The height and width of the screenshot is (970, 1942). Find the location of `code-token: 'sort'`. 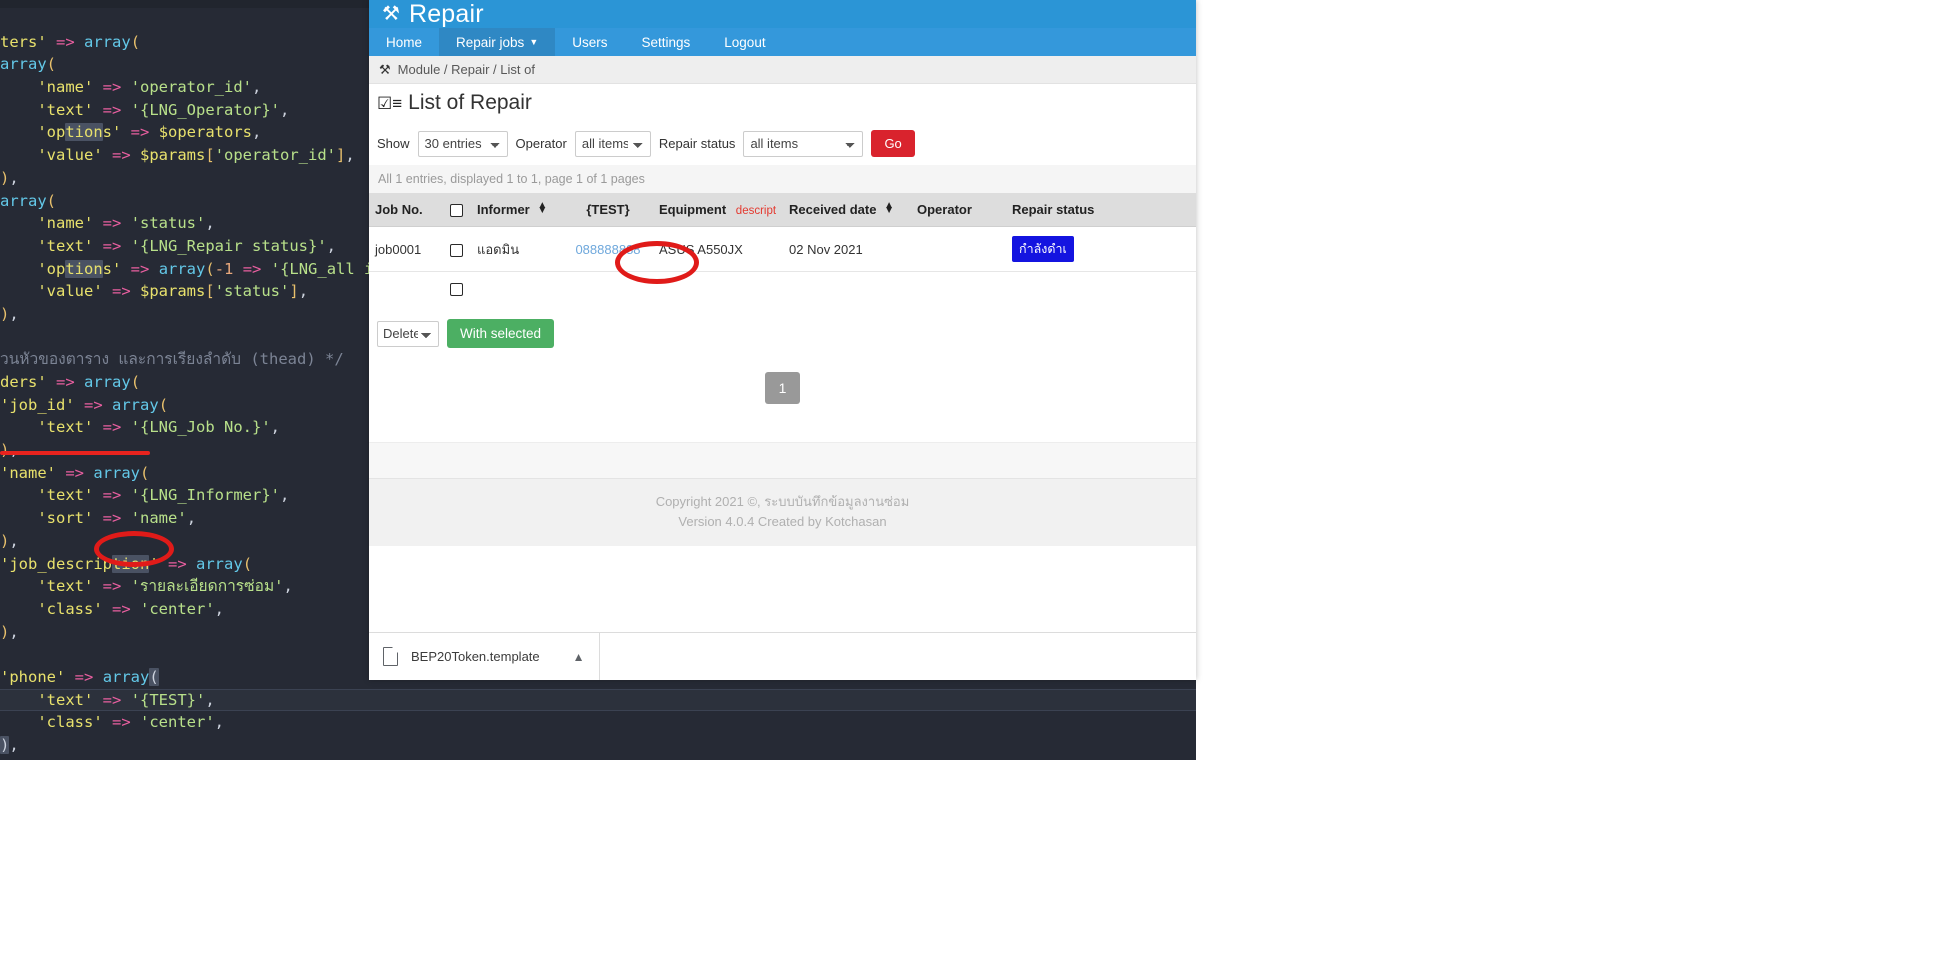

code-token: 'sort' is located at coordinates (65, 518).